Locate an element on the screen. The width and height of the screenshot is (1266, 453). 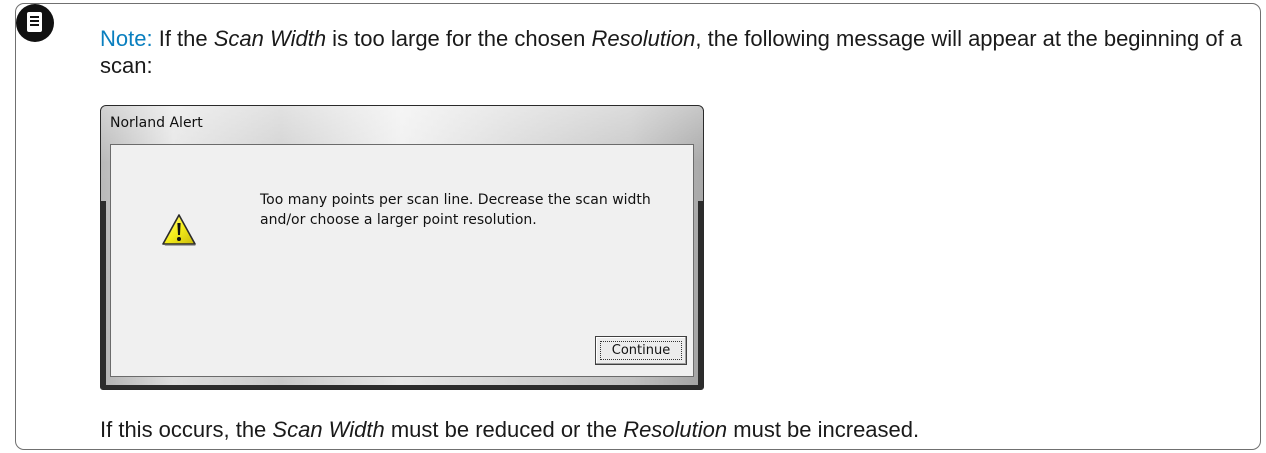
after-text-1: If this occurs, the is located at coordinates (186, 429).